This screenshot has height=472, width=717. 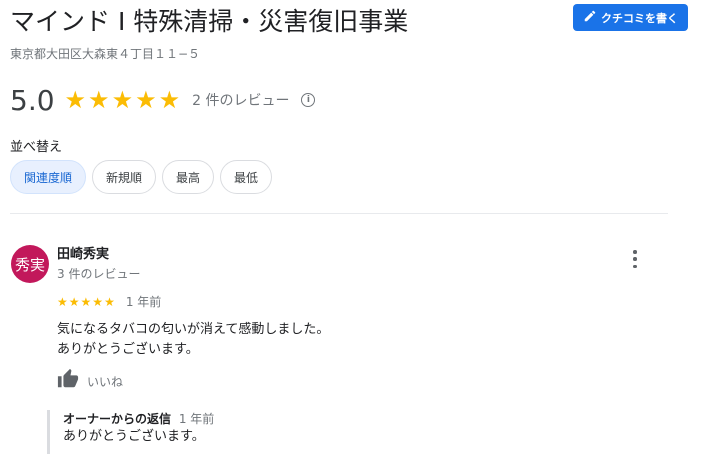 What do you see at coordinates (196, 419) in the screenshot?
I see `owner-reply-date: 1 年前` at bounding box center [196, 419].